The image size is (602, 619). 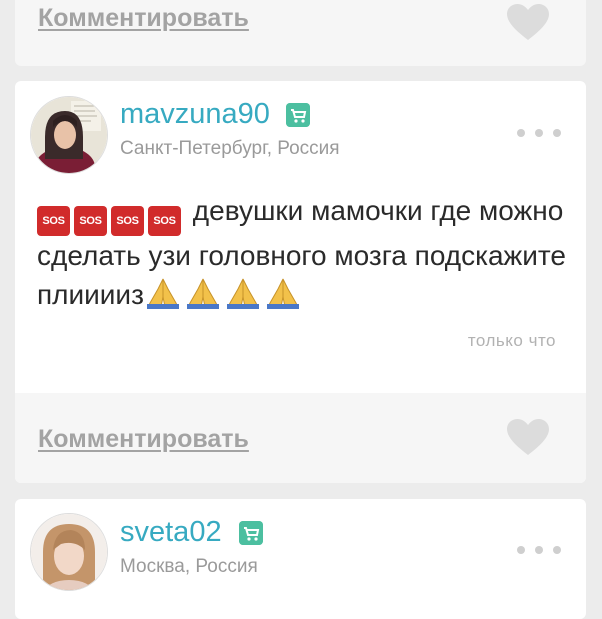 I want to click on post-footer: Комментировать, so click(x=300, y=438).